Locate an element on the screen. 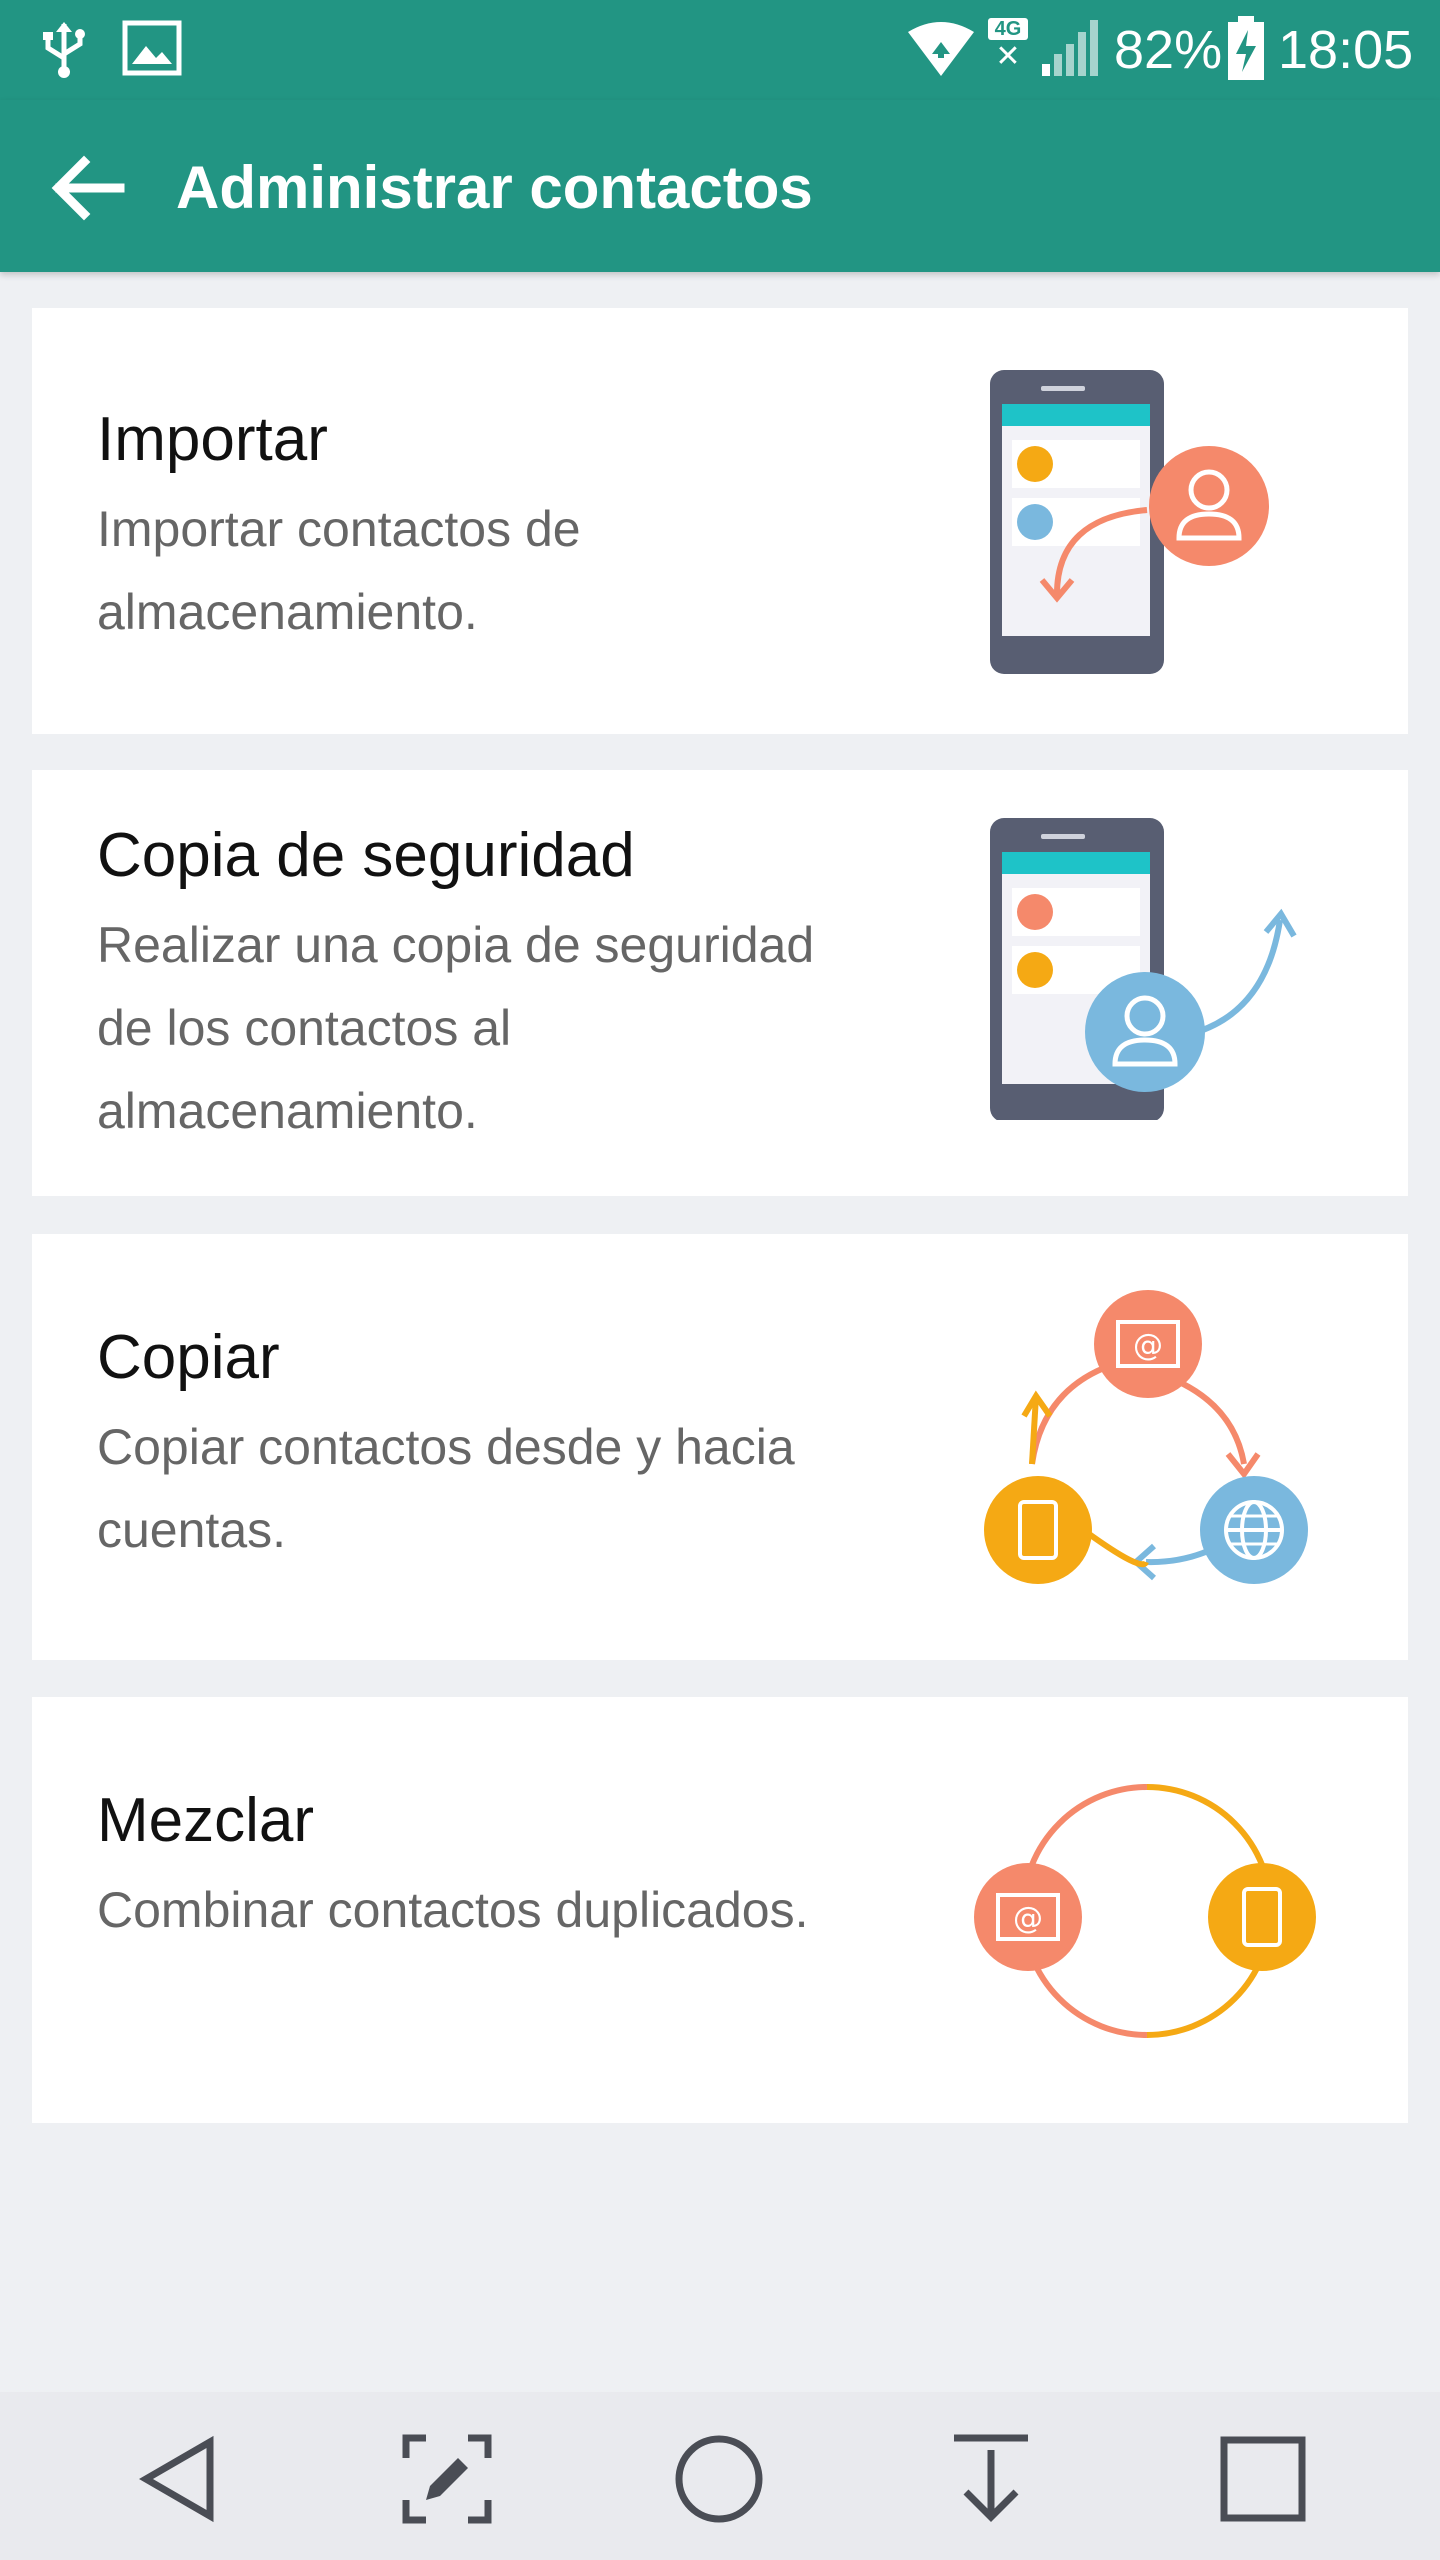  card-title: Mezclar is located at coordinates (206, 1820).